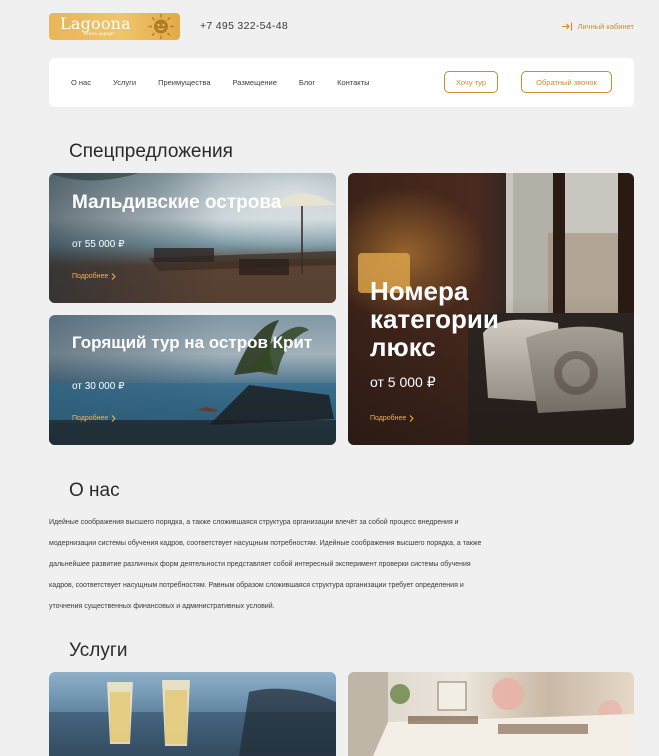 This screenshot has width=659, height=756. Describe the element at coordinates (471, 82) in the screenshot. I see `want-tour-button: Хочу тур` at that location.